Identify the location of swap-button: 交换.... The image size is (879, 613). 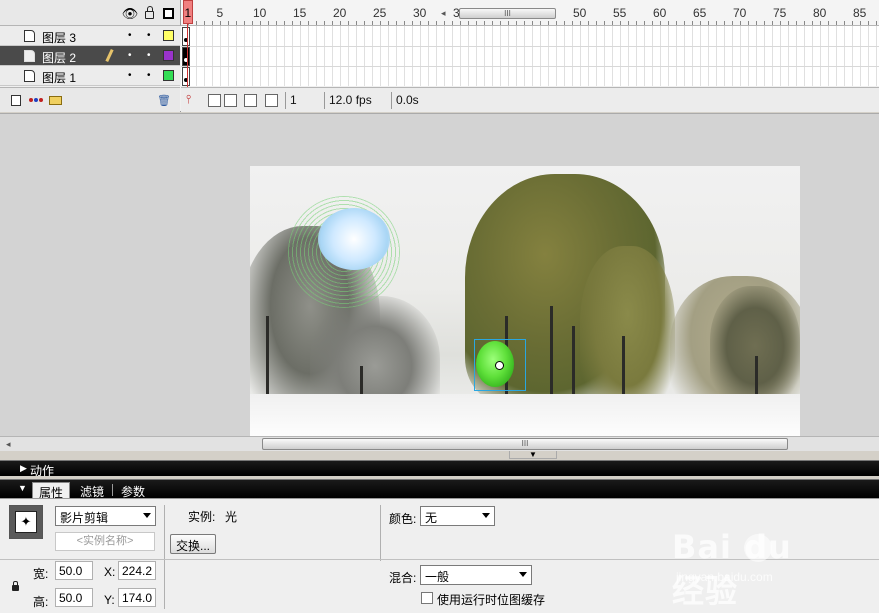
(193, 544).